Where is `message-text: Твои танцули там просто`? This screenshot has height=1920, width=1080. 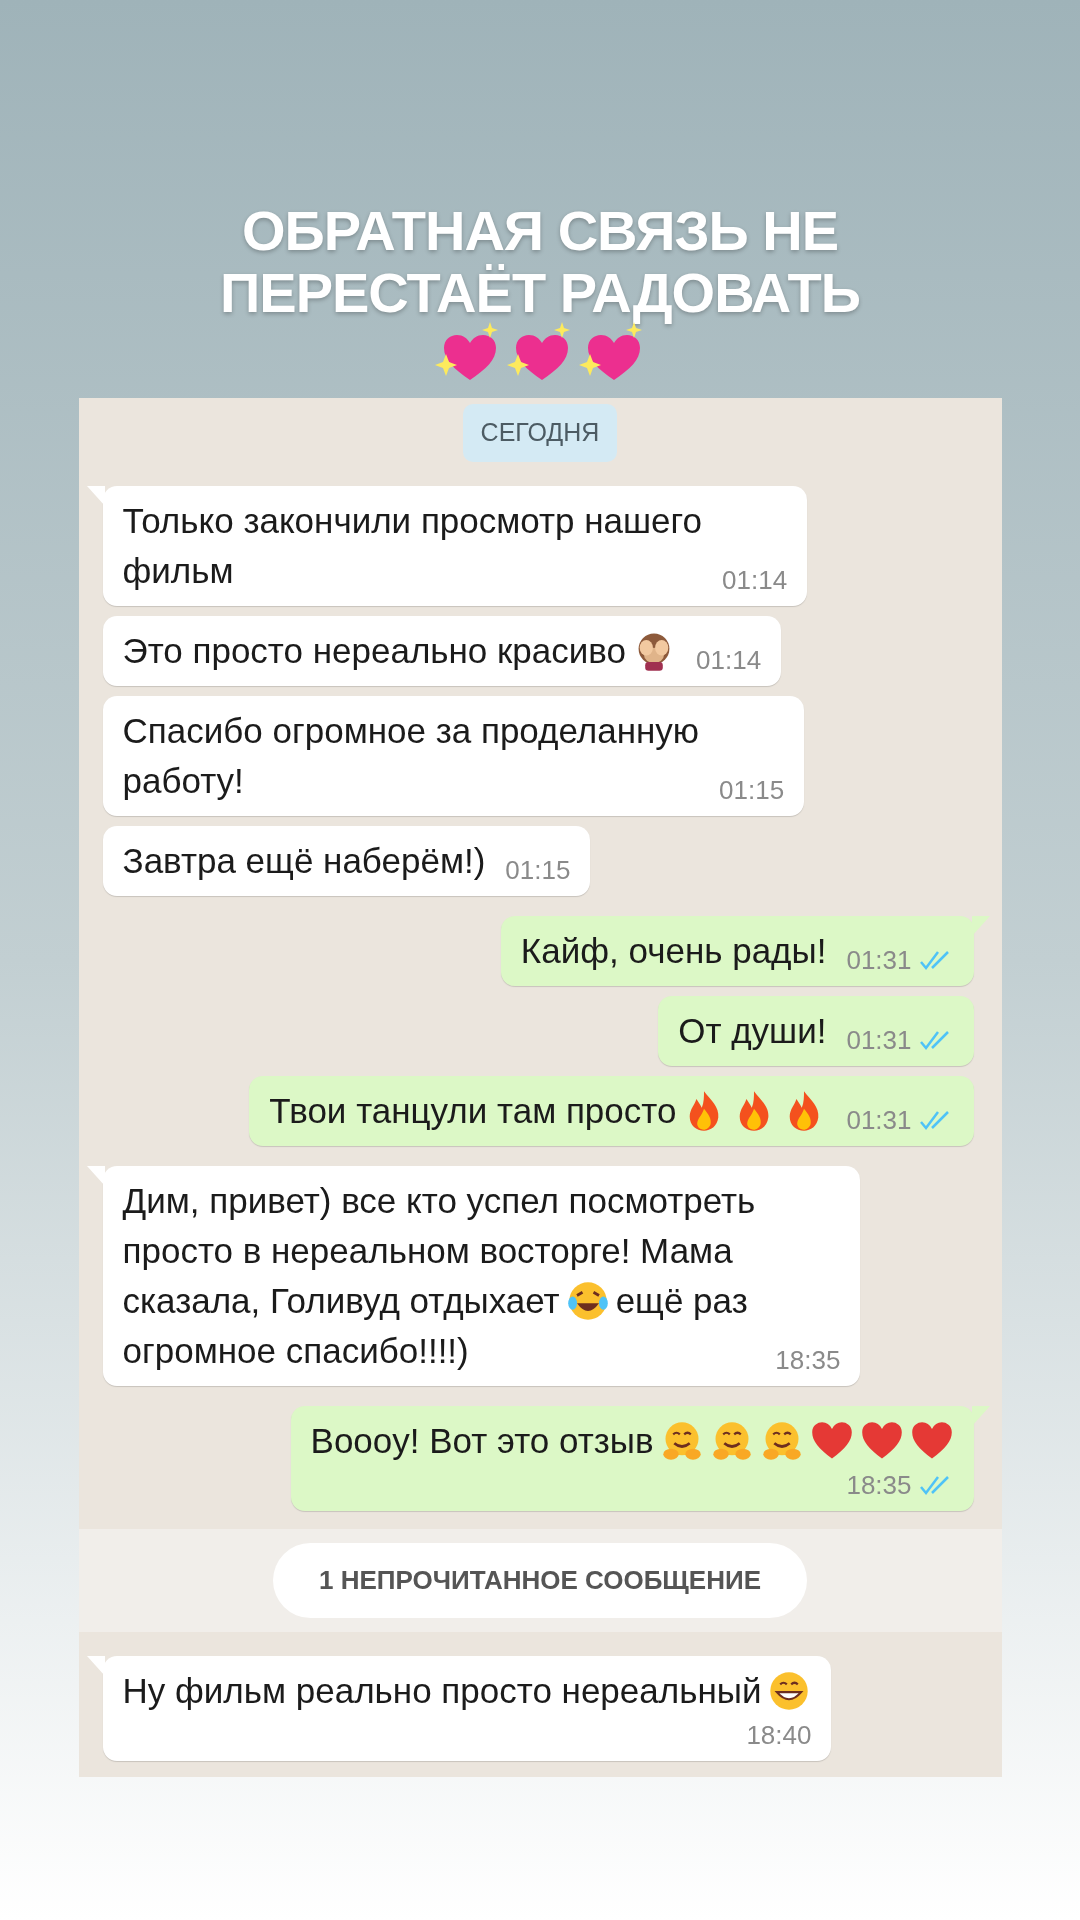 message-text: Твои танцули там просто is located at coordinates (473, 1110).